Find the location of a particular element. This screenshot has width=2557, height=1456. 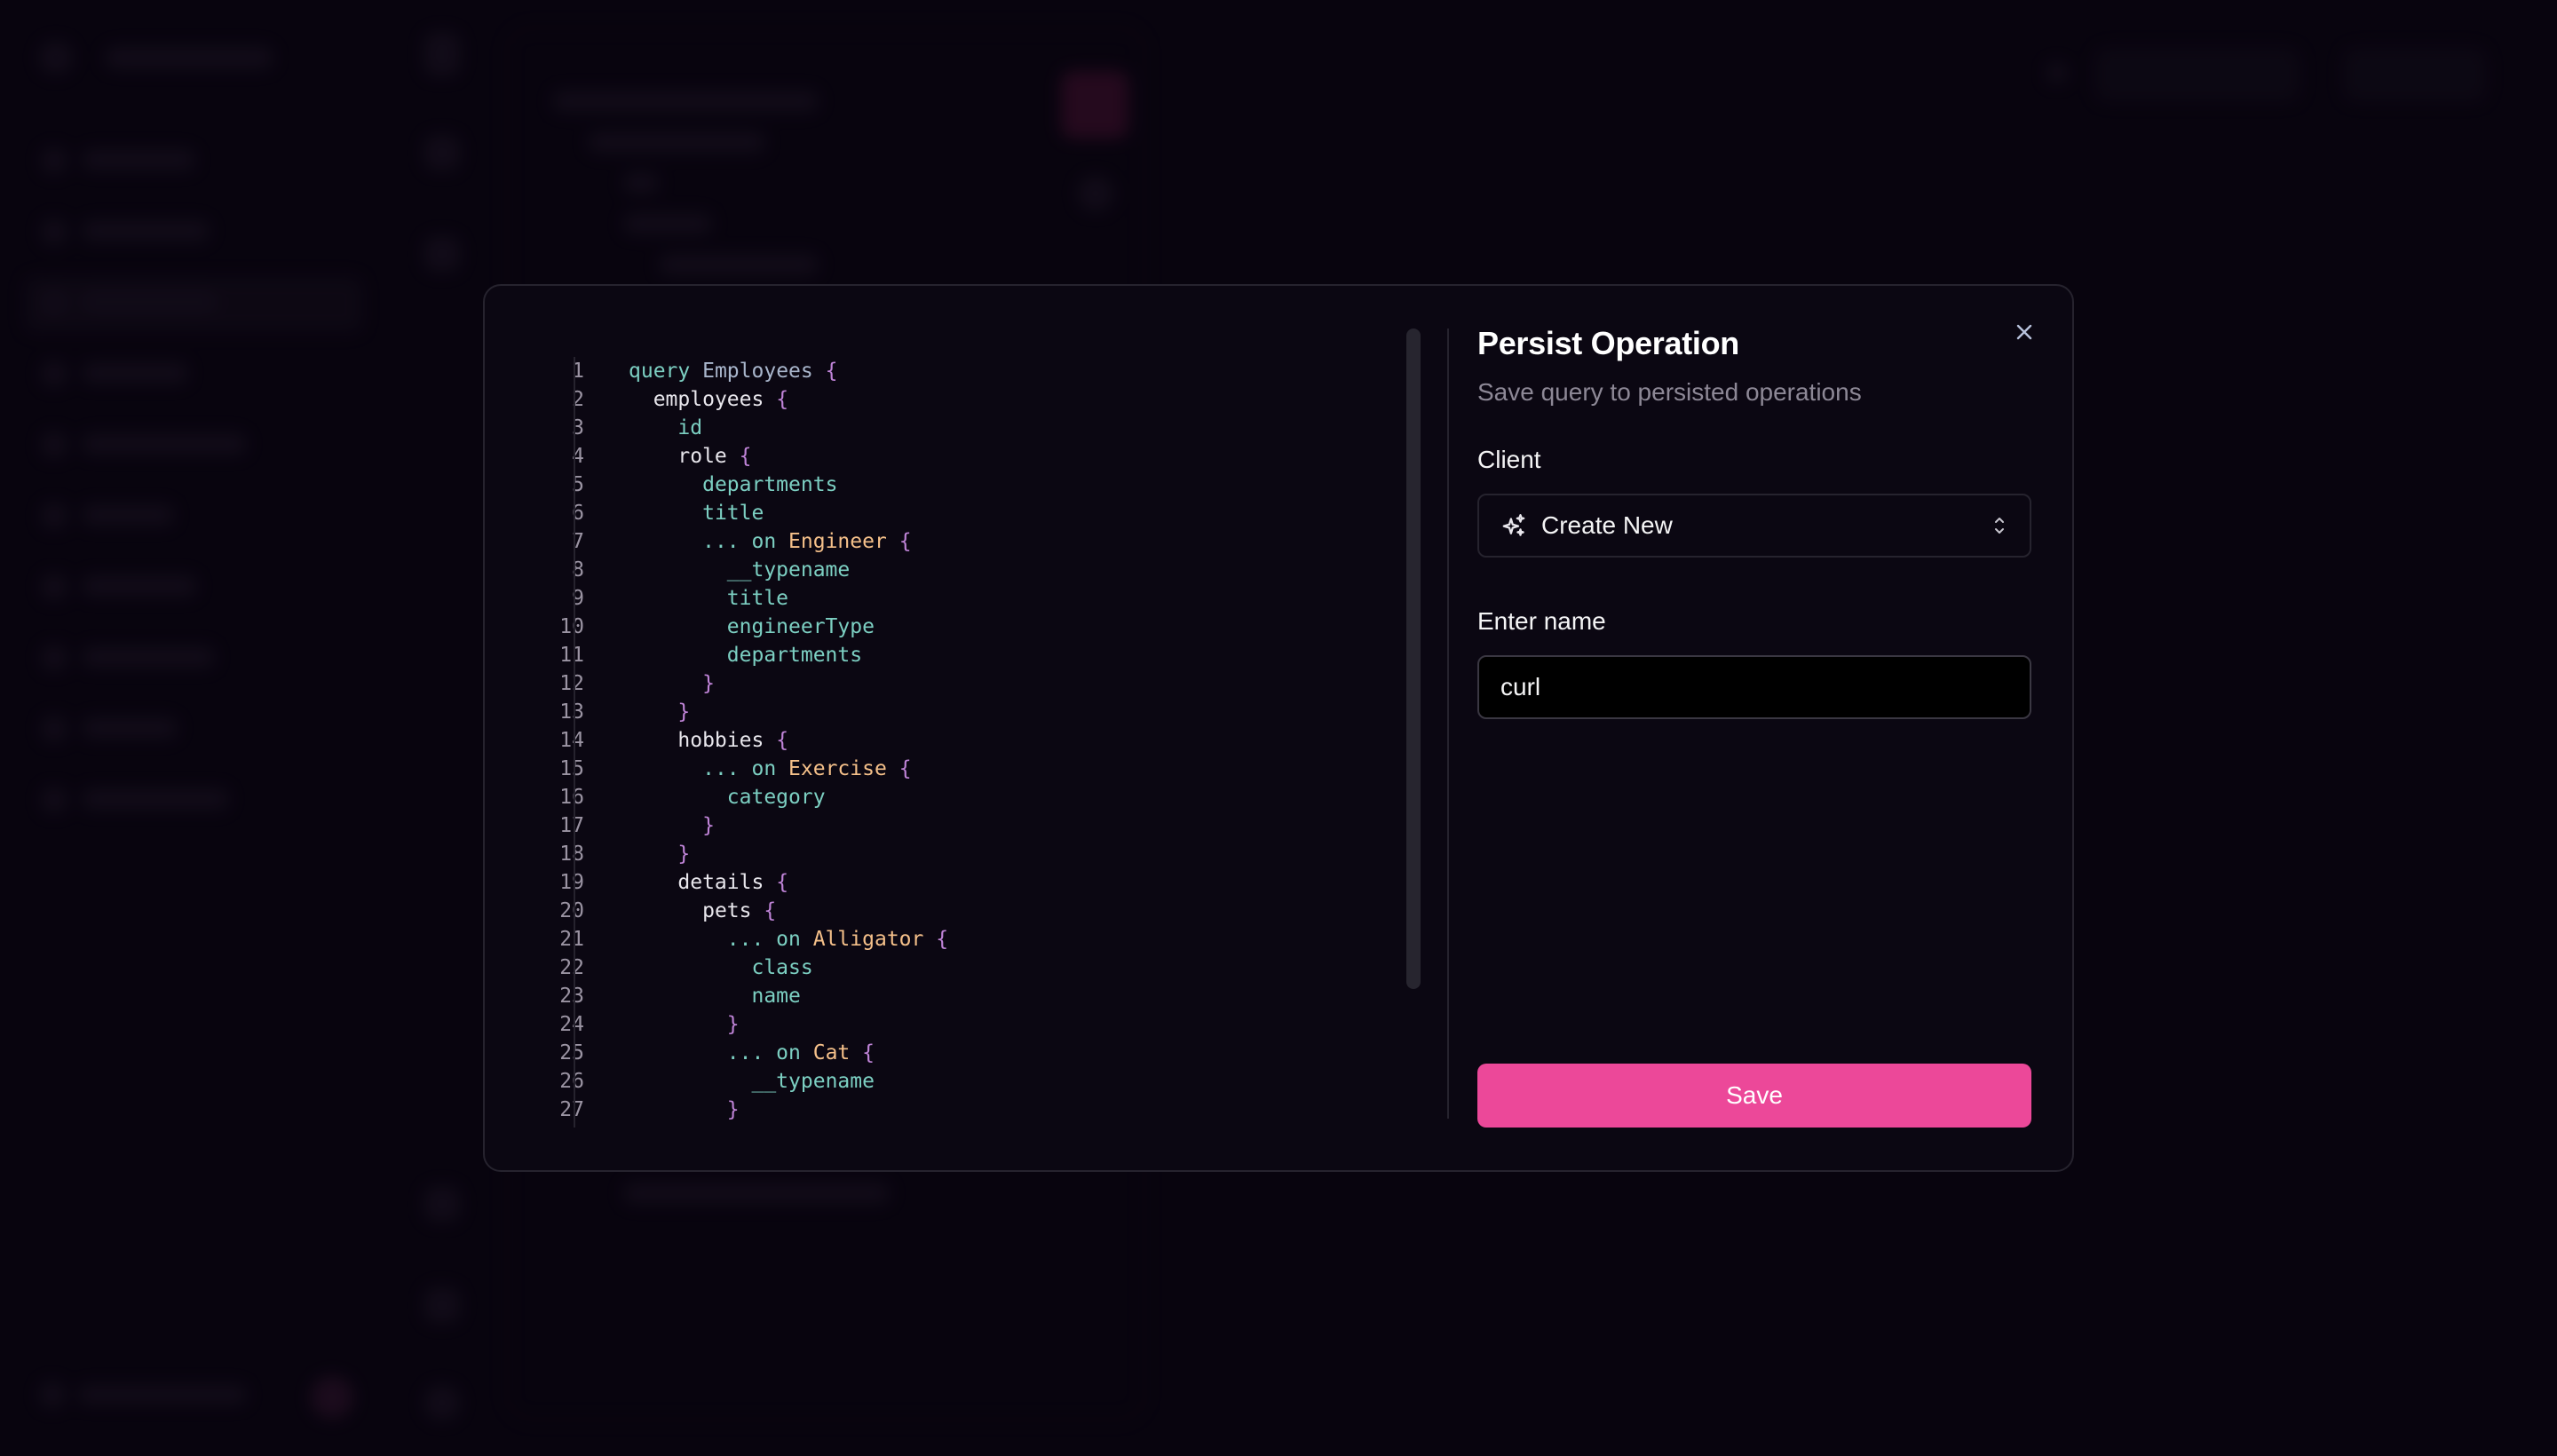

code-text: role { is located at coordinates (676, 456).